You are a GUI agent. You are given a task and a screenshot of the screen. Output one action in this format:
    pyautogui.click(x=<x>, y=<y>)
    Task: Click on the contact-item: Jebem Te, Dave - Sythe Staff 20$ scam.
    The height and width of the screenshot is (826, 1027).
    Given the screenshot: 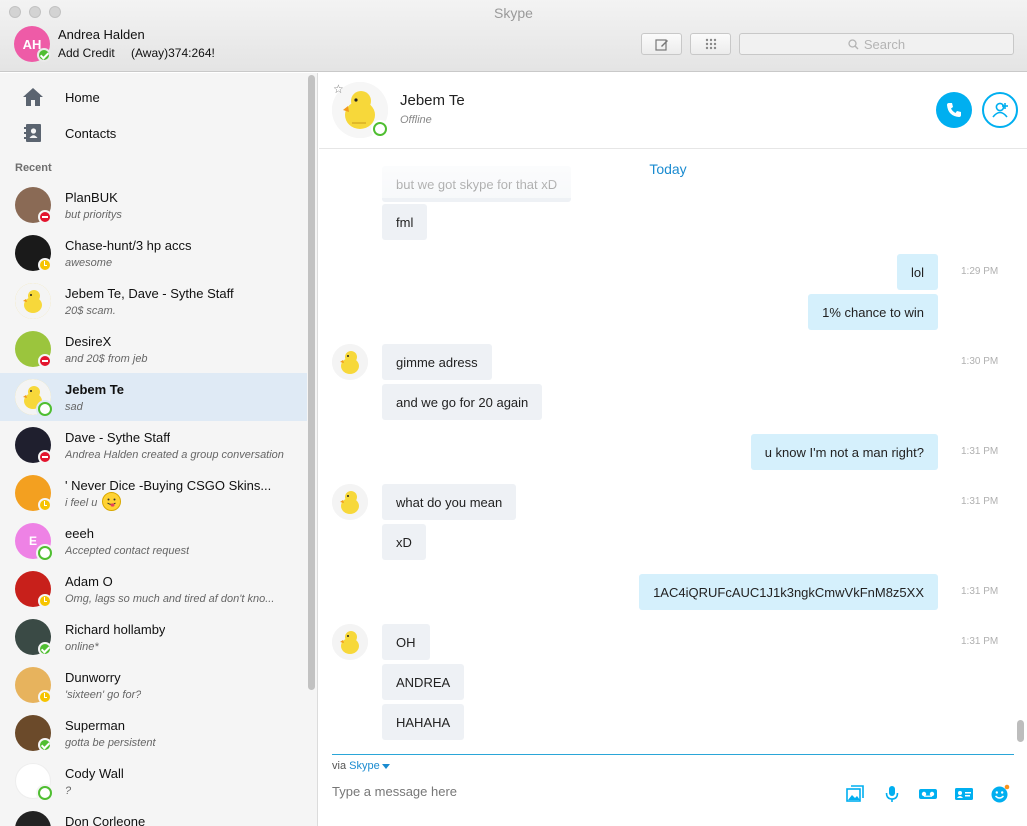 What is the action you would take?
    pyautogui.click(x=153, y=301)
    